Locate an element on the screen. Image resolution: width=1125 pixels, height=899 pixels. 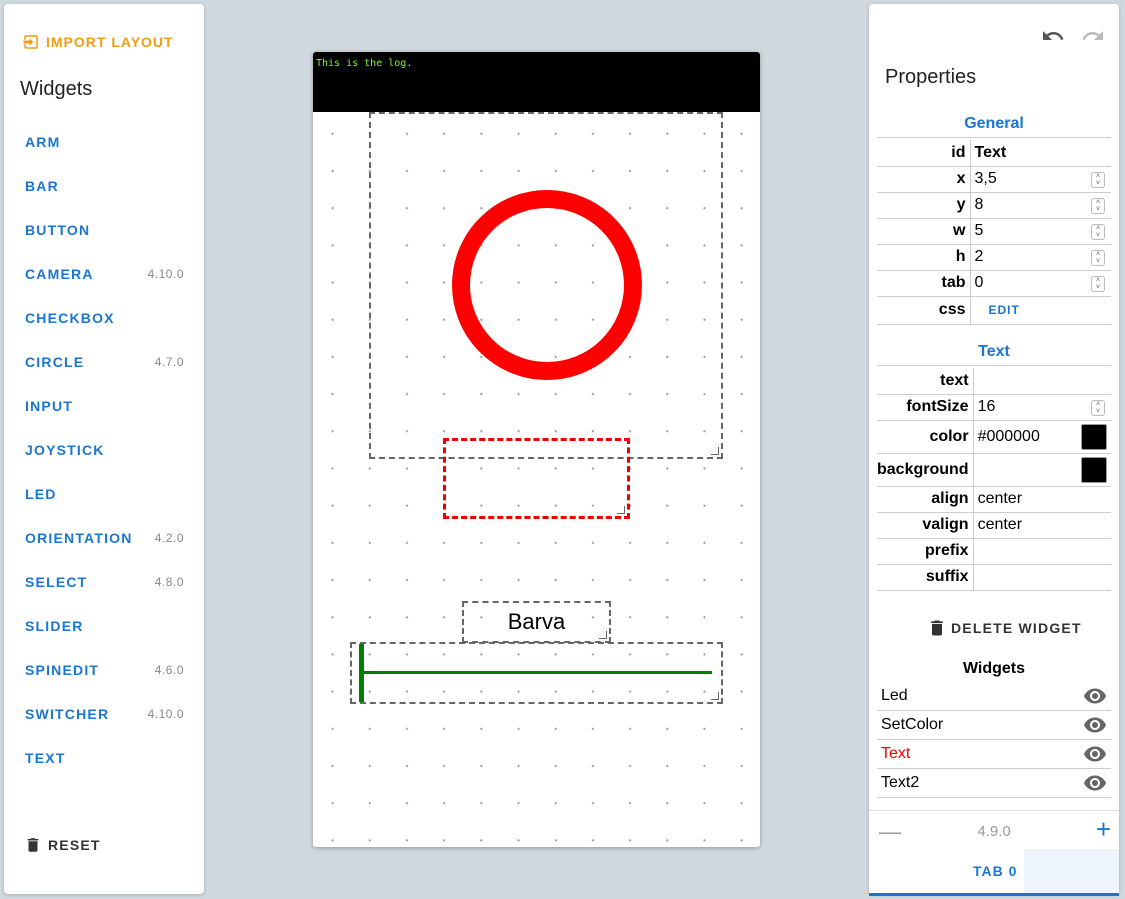
led-widget is located at coordinates (546, 285).